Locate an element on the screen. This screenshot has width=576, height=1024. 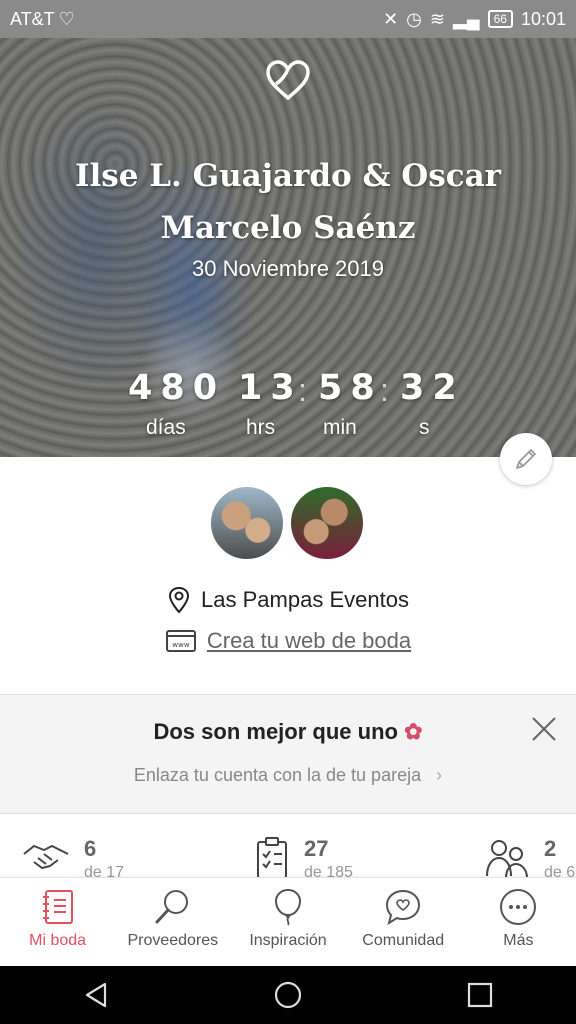
venue-name: Las Pampas Eventos is located at coordinates (305, 599).